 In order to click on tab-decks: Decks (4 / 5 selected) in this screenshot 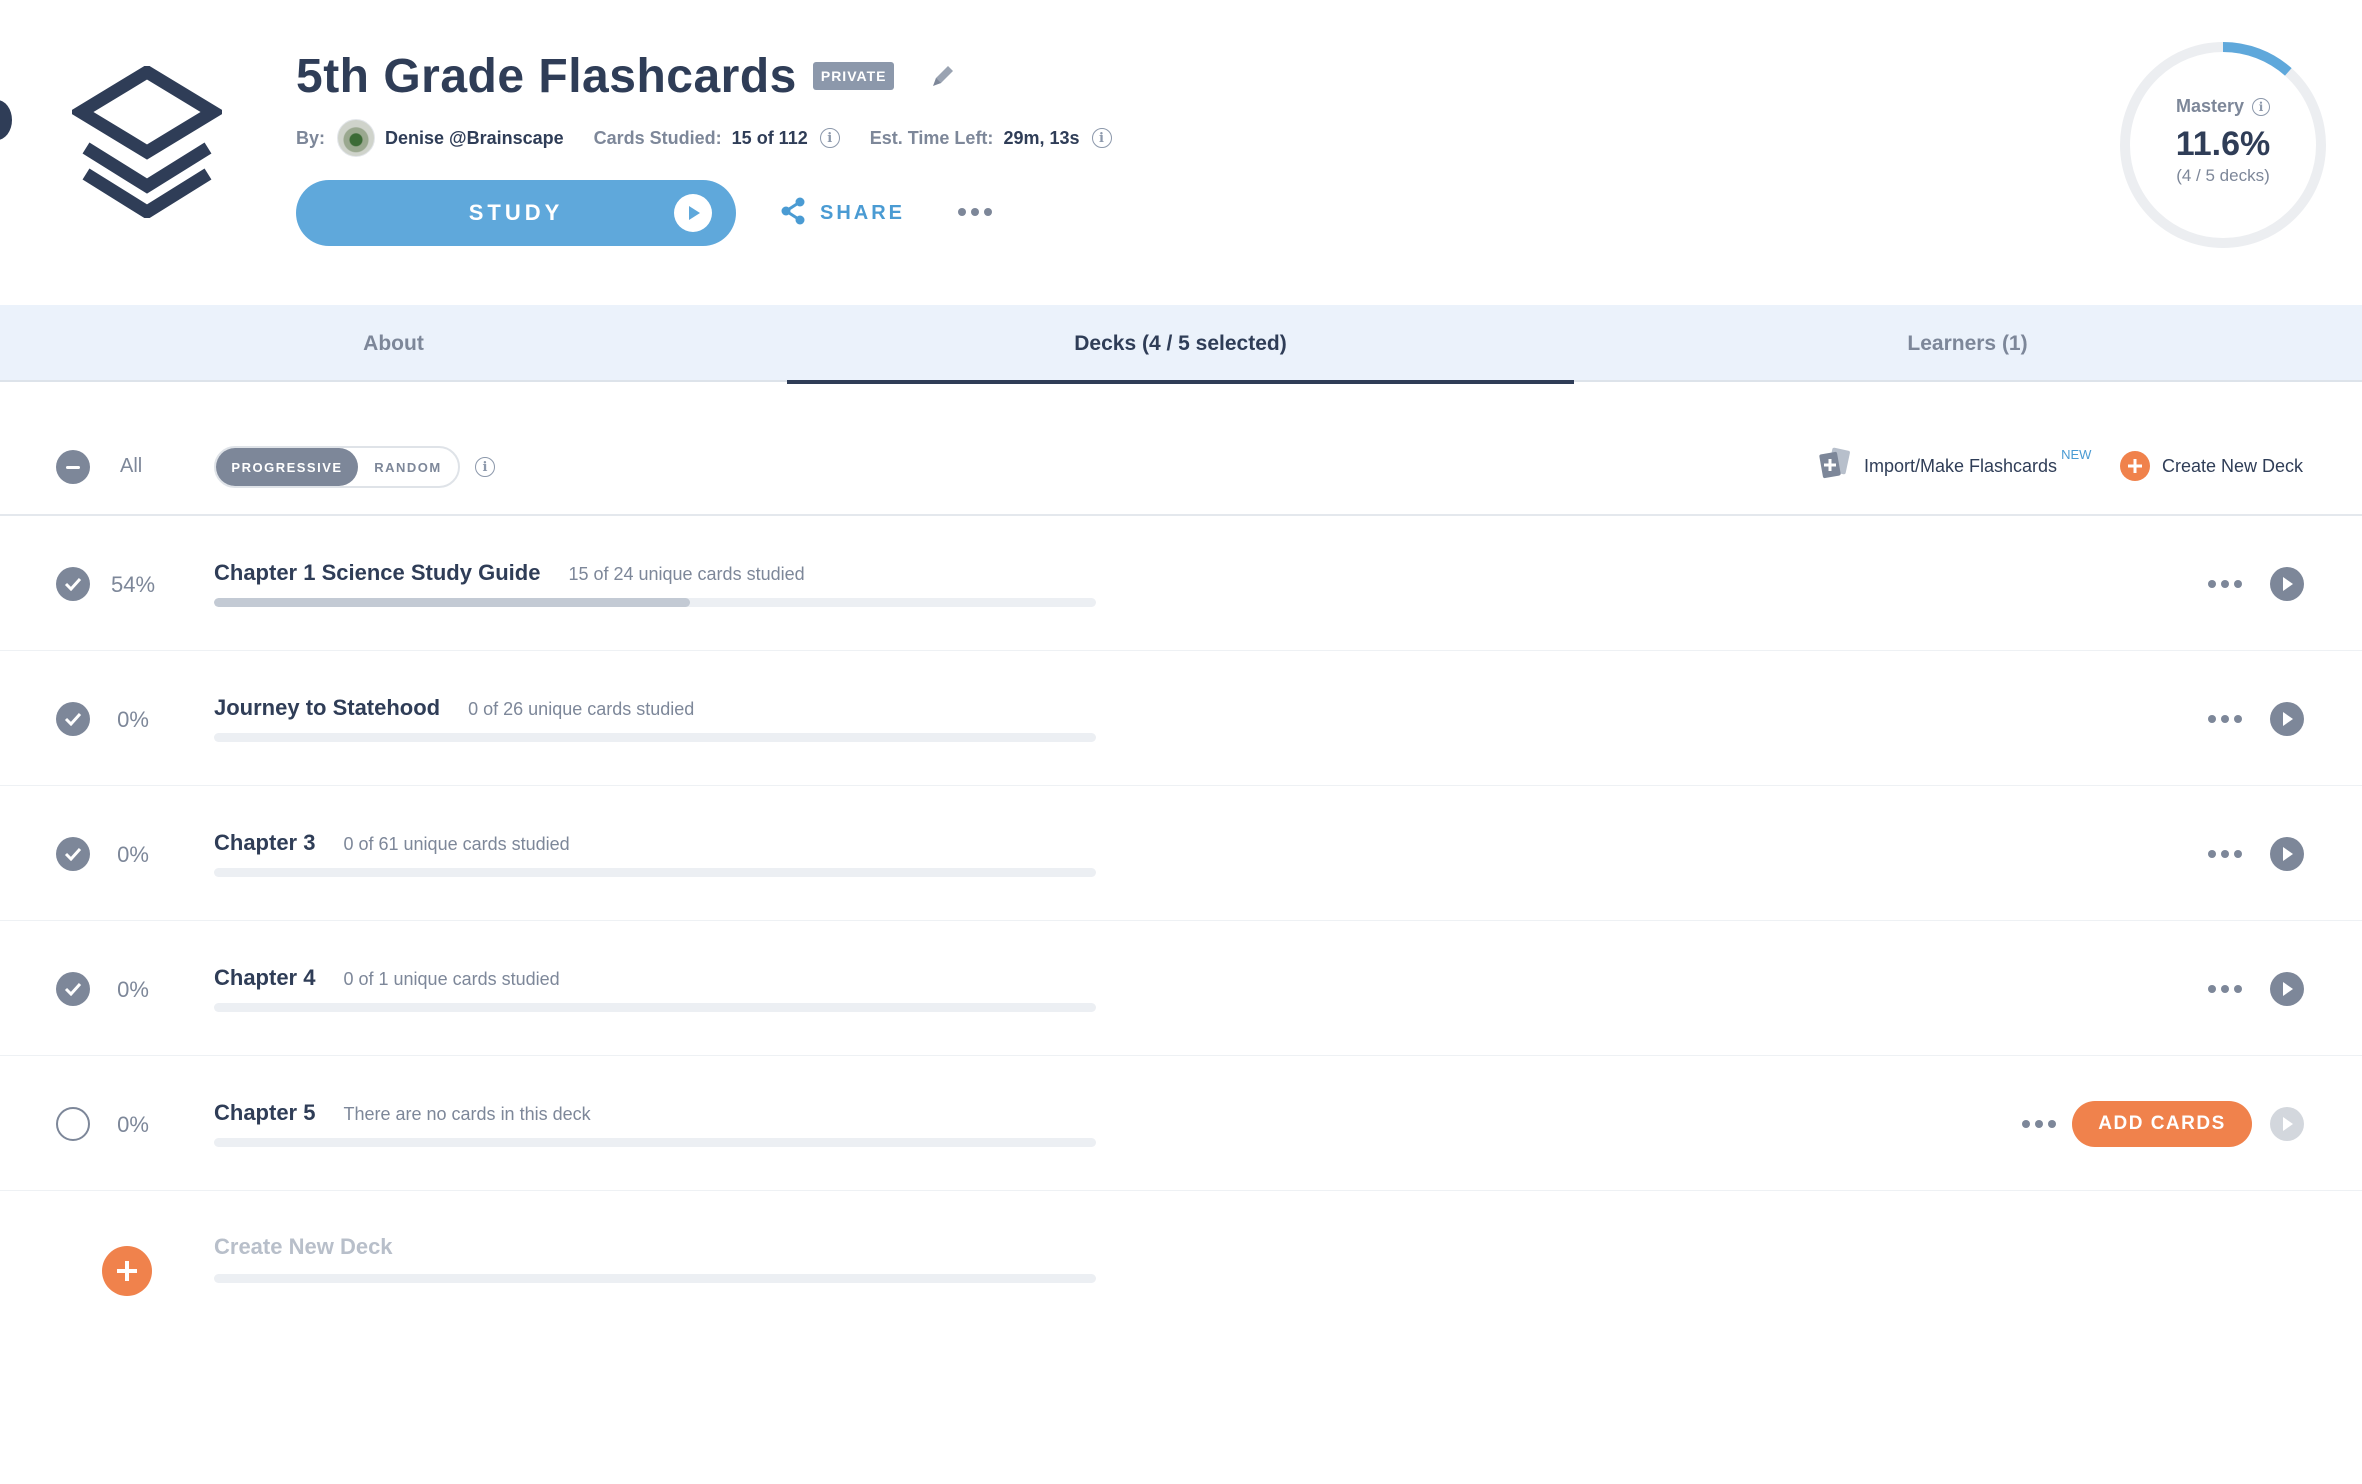, I will do `click(1180, 344)`.